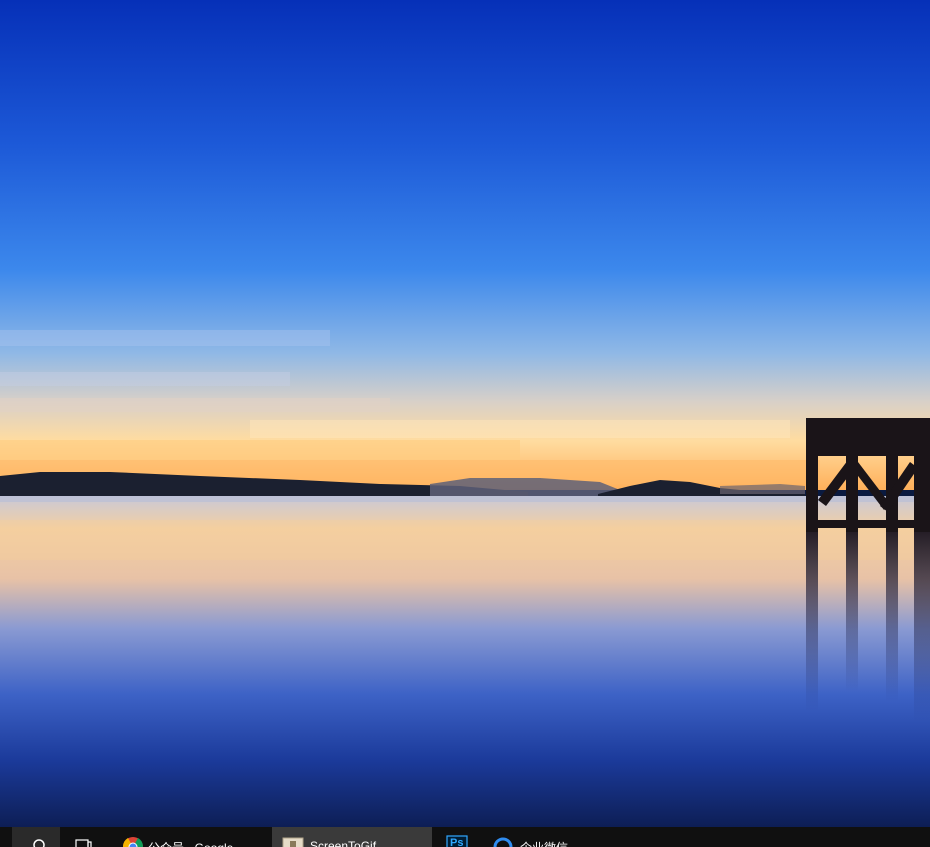  Describe the element at coordinates (190, 843) in the screenshot. I see `chrome-window-label: 公众号 - Google` at that location.